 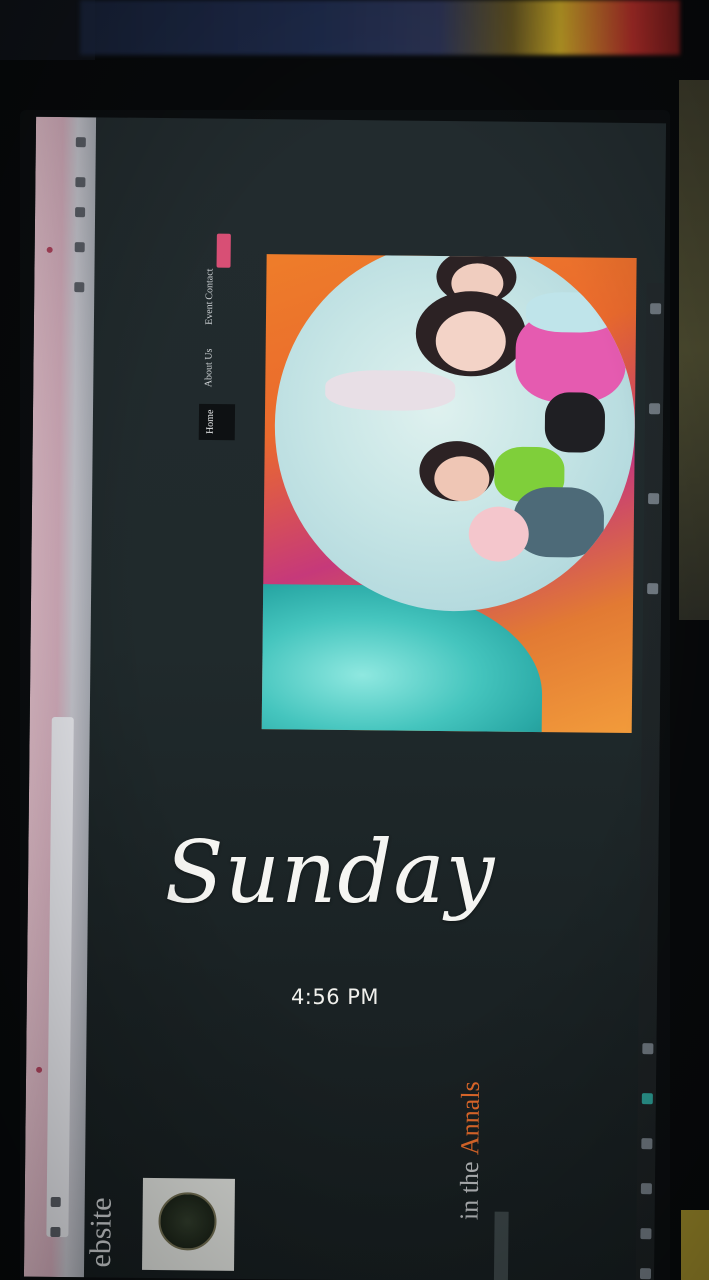 I want to click on nav-signup-button, so click(x=223, y=250).